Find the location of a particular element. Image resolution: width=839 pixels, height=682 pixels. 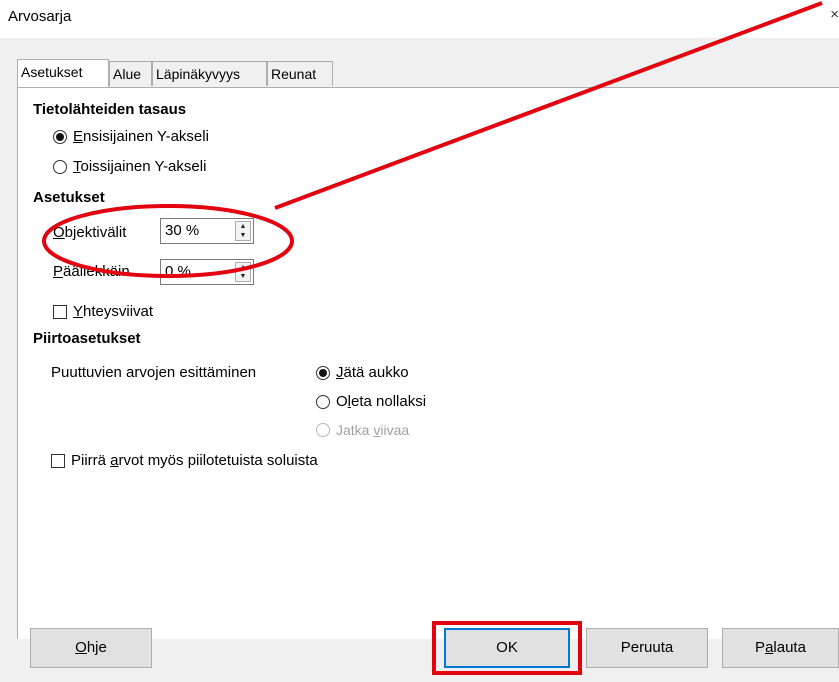

secondary-y-axis-radio: Toissijainen Y-akseli is located at coordinates (129, 166).